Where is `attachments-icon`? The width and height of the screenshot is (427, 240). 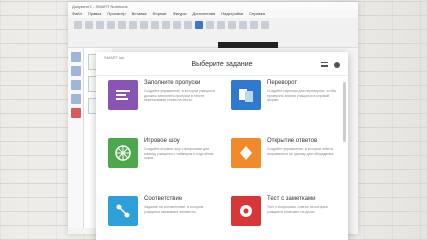
attachments-icon is located at coordinates (76, 85).